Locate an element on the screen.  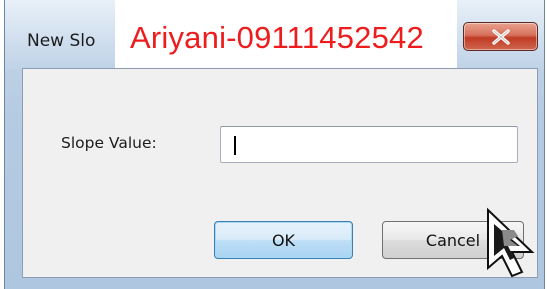
text-caret is located at coordinates (235, 145).